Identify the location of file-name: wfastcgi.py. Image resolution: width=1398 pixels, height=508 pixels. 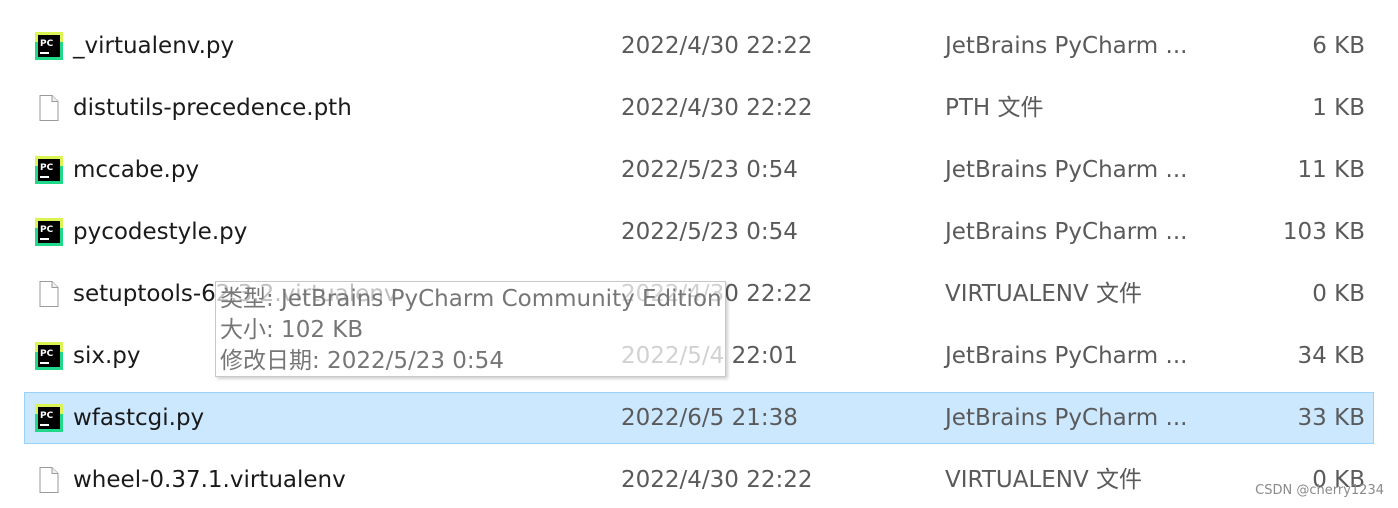
(139, 418).